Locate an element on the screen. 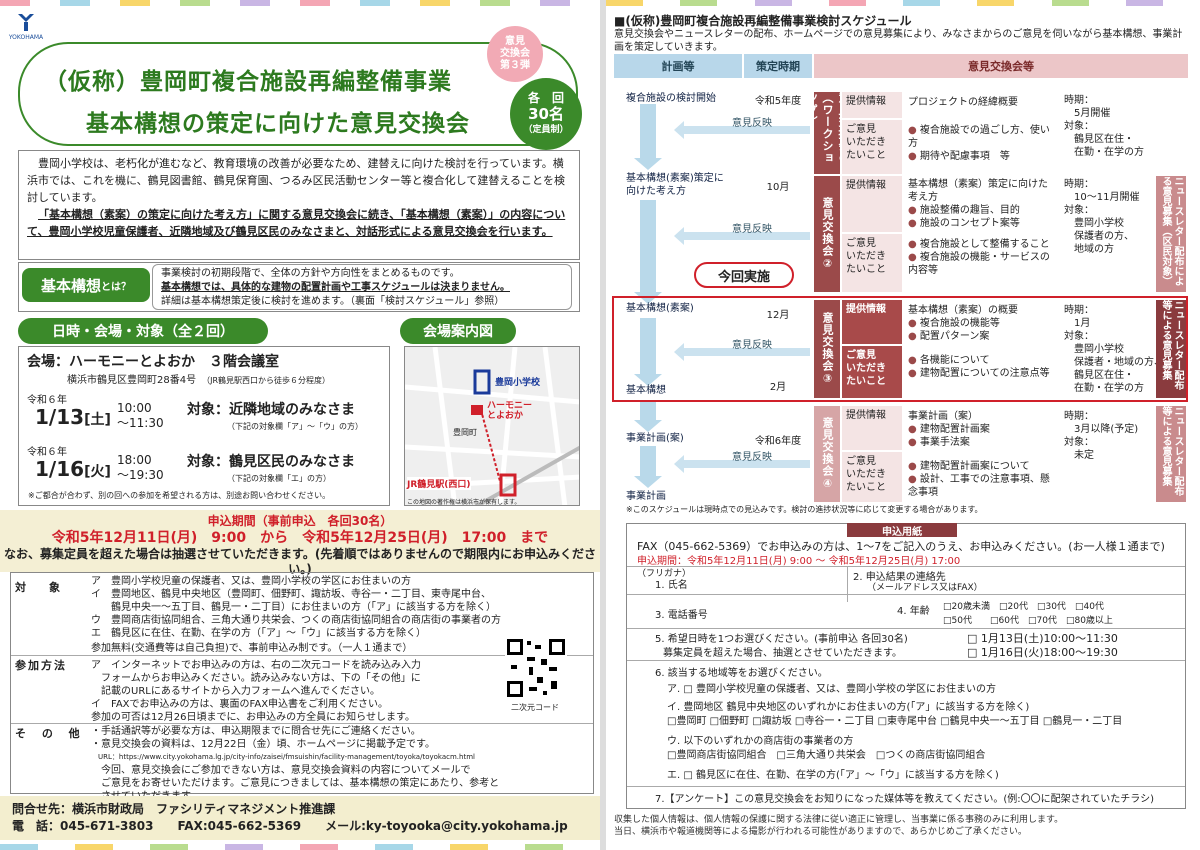 Image resolution: width=1200 pixels, height=850 pixels. round-badge: 意見 交換会 第３弾 is located at coordinates (515, 54).